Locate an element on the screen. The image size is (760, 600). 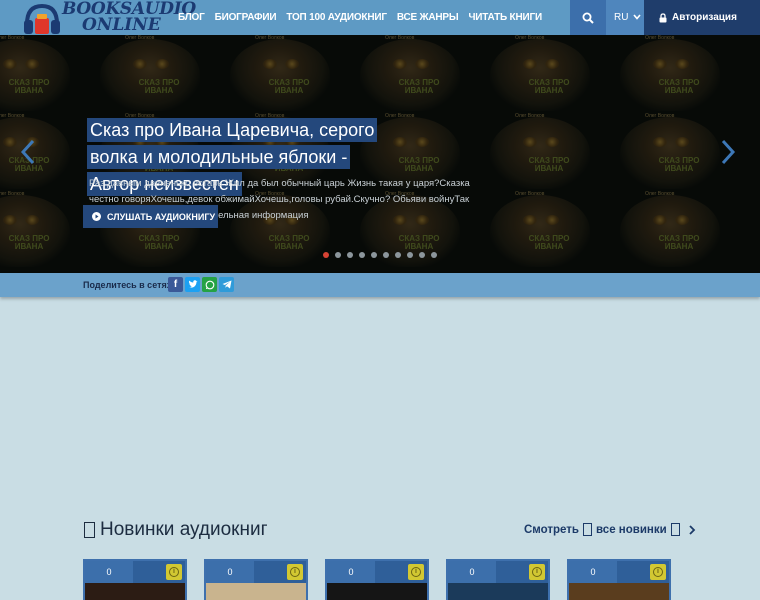
see-all-icon is located at coordinates (588, 529).